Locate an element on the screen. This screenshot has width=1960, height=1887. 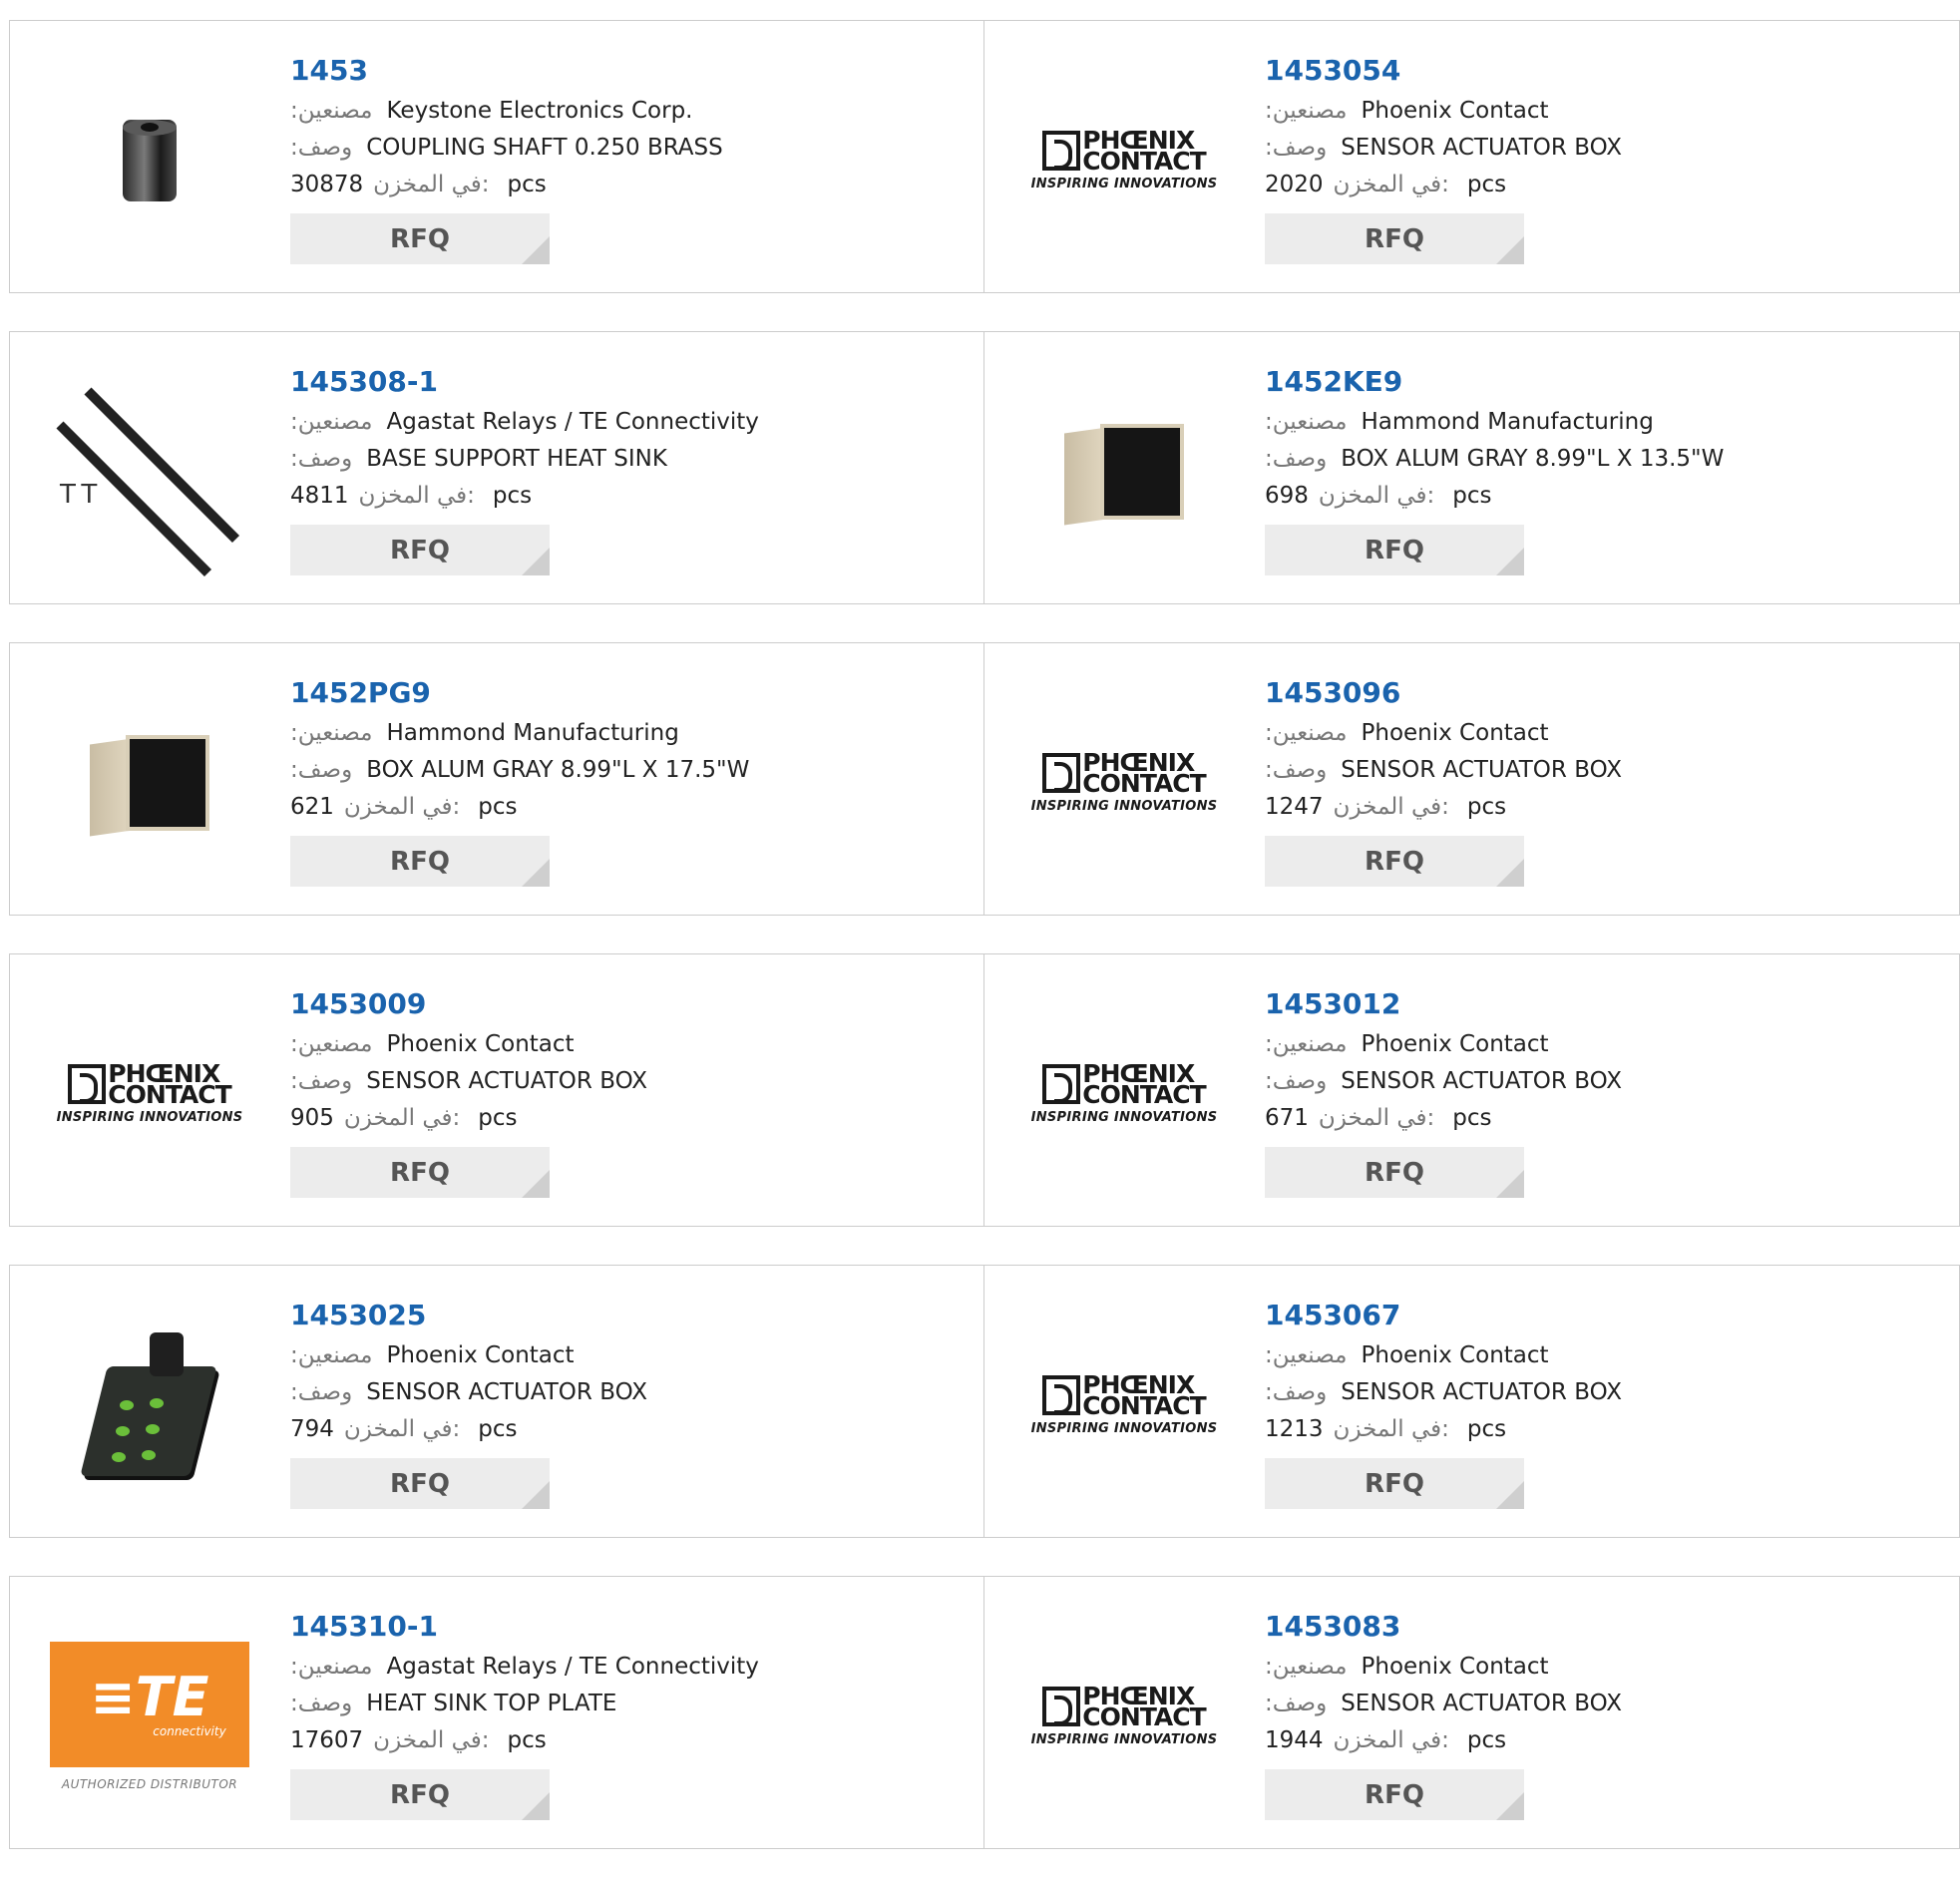
part-number-link: 1453 is located at coordinates (507, 71).